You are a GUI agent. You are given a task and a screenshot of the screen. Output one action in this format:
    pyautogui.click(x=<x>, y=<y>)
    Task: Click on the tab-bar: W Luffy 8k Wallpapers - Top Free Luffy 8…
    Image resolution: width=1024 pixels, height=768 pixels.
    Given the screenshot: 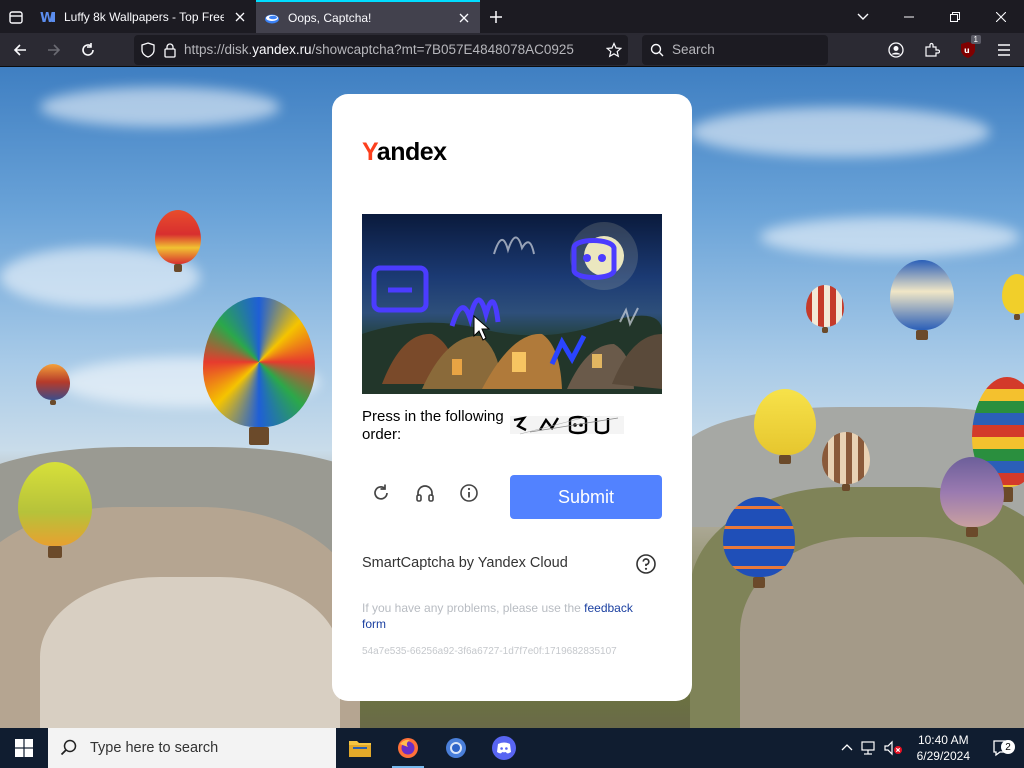 What is the action you would take?
    pyautogui.click(x=512, y=16)
    